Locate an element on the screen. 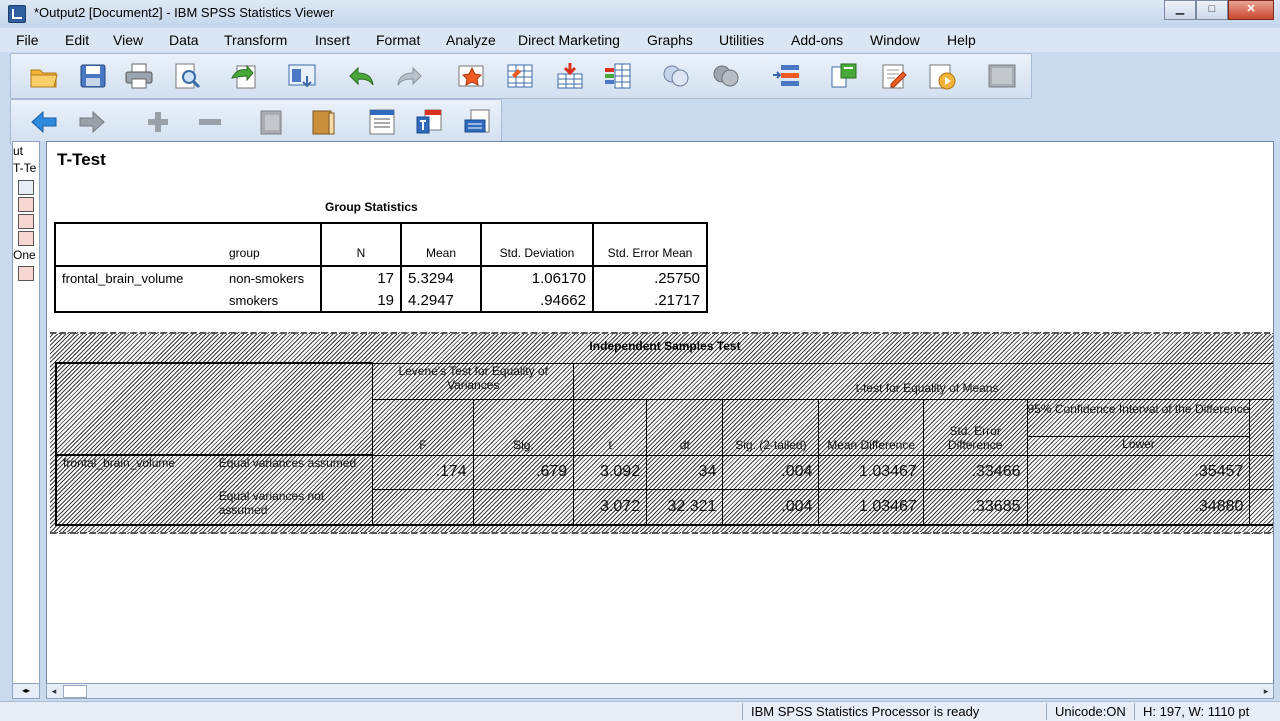  is-header-sig: Sig. is located at coordinates (523, 427).